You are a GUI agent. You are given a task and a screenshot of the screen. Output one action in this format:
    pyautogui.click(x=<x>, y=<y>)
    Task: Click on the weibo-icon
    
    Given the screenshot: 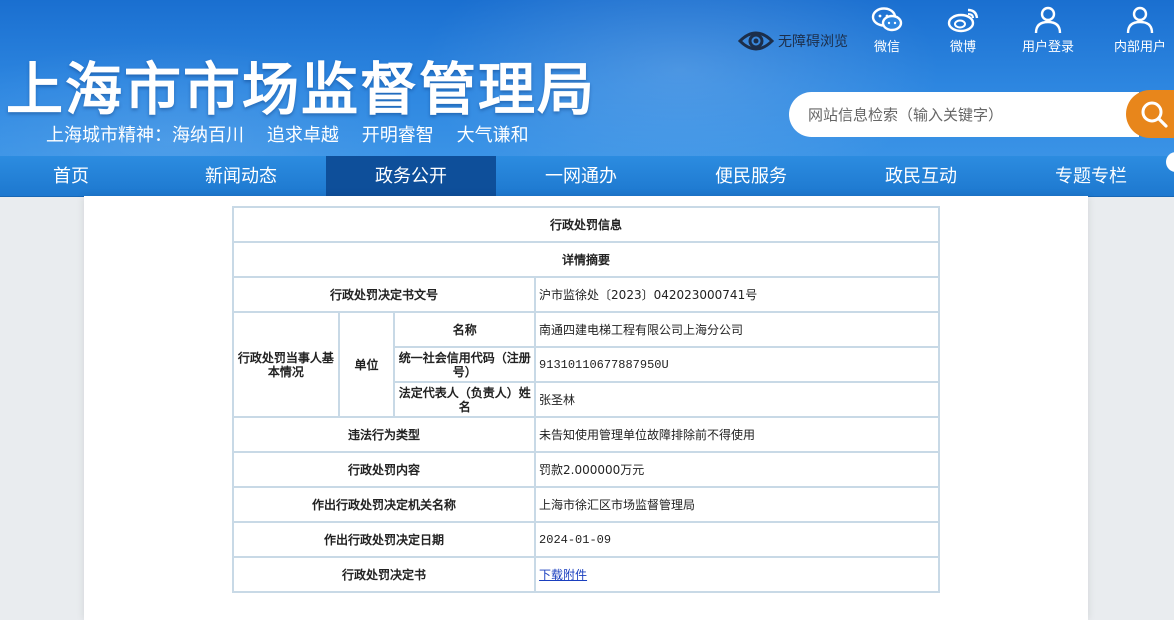 What is the action you would take?
    pyautogui.click(x=963, y=20)
    